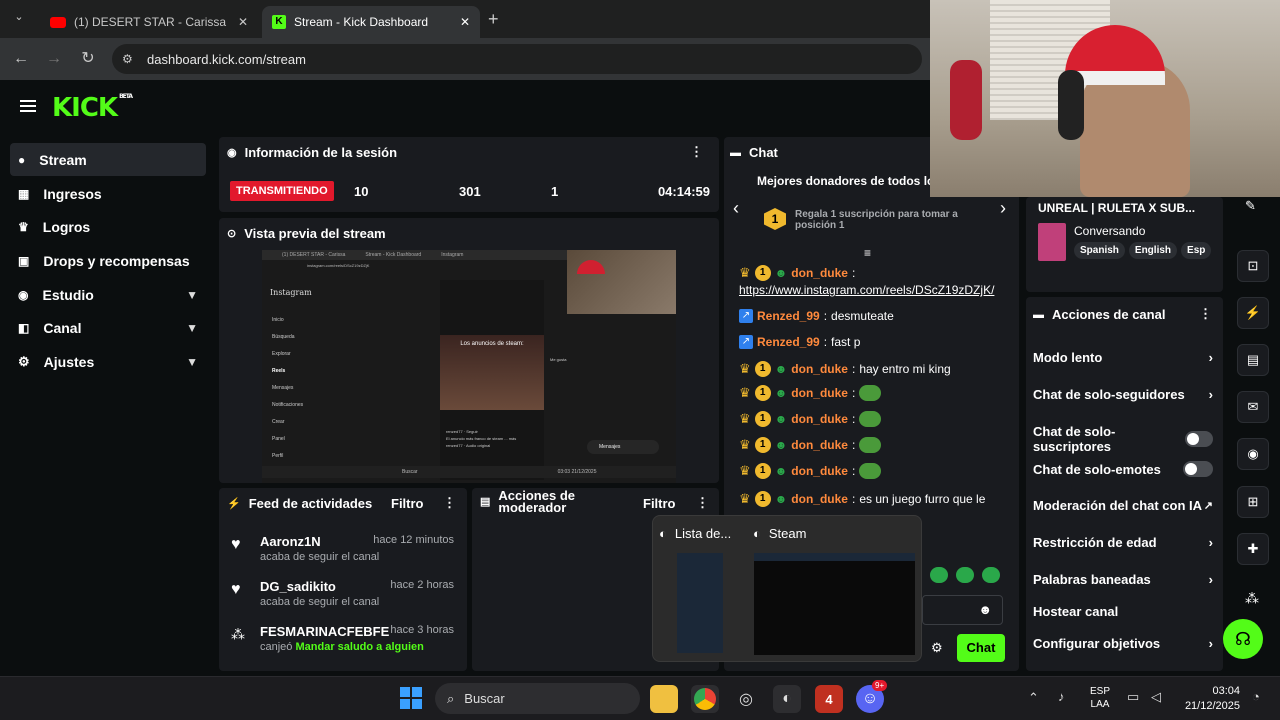  What do you see at coordinates (664, 699) in the screenshot?
I see `file-explorer-icon` at bounding box center [664, 699].